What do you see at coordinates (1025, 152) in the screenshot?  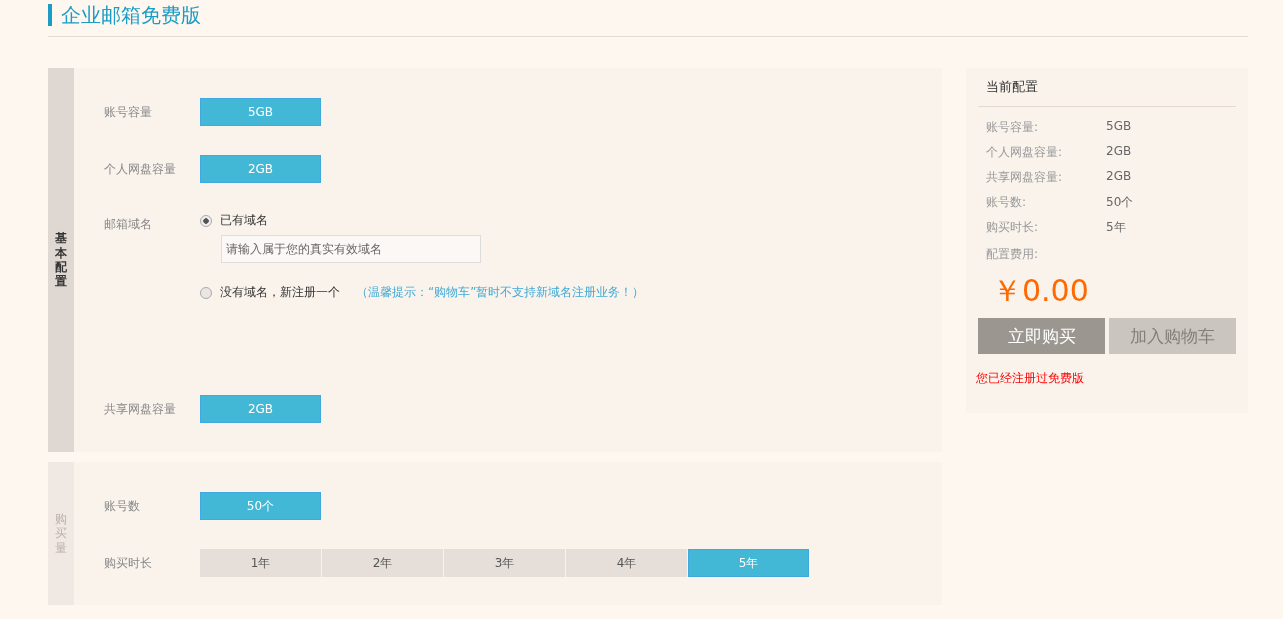 I see `summary-label: 个人网盘容量:` at bounding box center [1025, 152].